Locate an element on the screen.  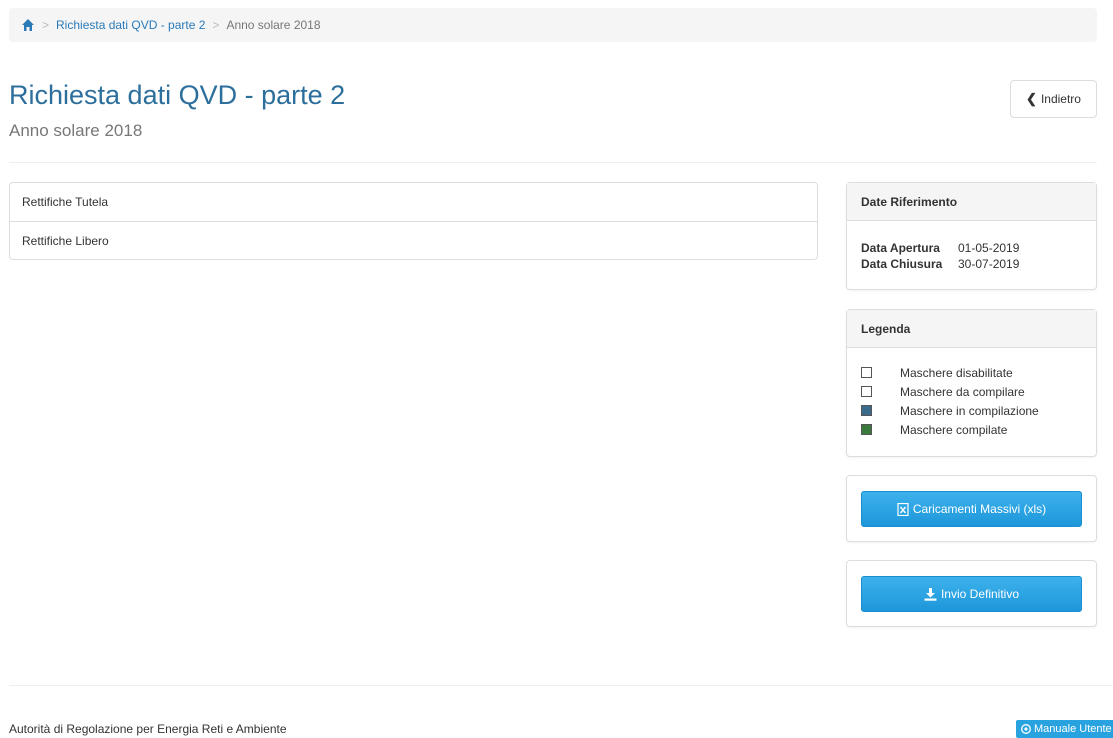
legend-item: Maschere disabilitate is located at coordinates (971, 372).